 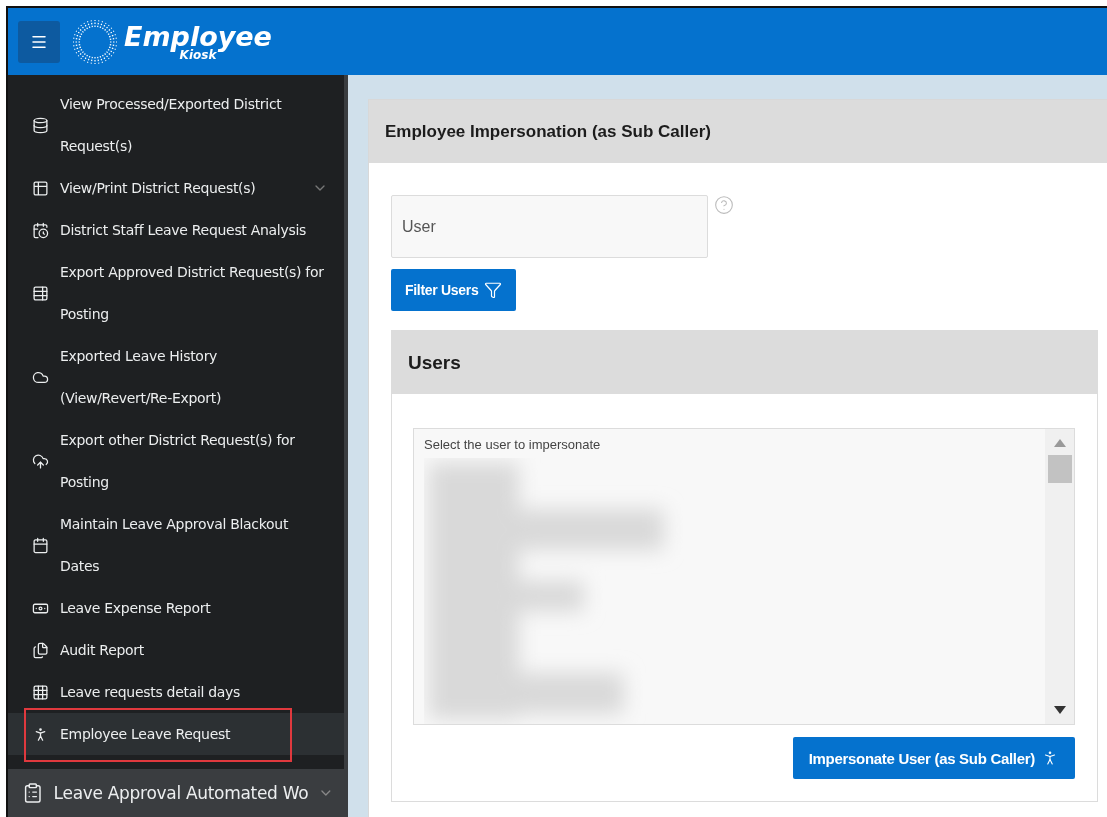 What do you see at coordinates (176, 608) in the screenshot?
I see `nav-item: Leave Expense Report` at bounding box center [176, 608].